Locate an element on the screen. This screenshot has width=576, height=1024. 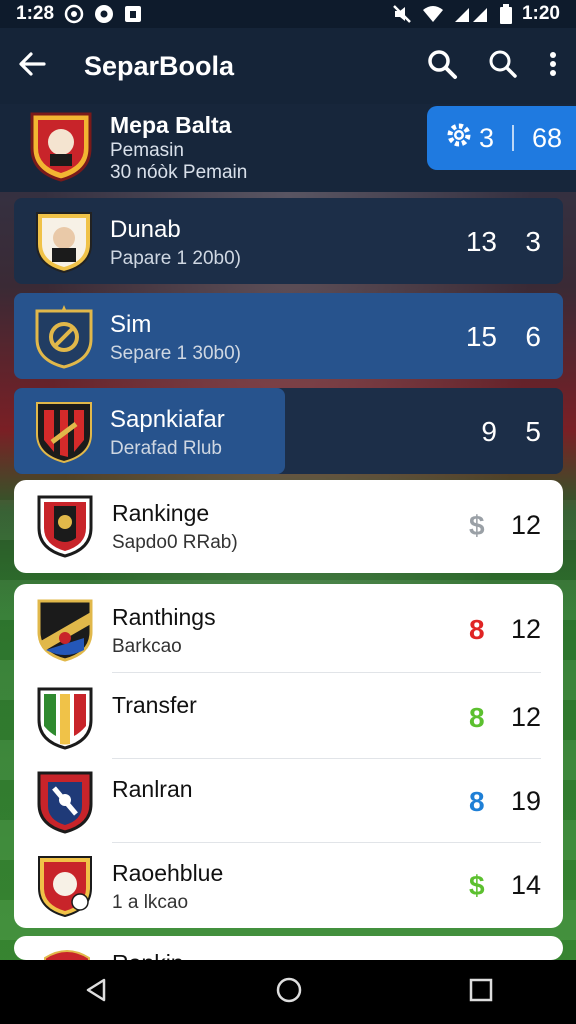
battery-icon is located at coordinates (505, 14).